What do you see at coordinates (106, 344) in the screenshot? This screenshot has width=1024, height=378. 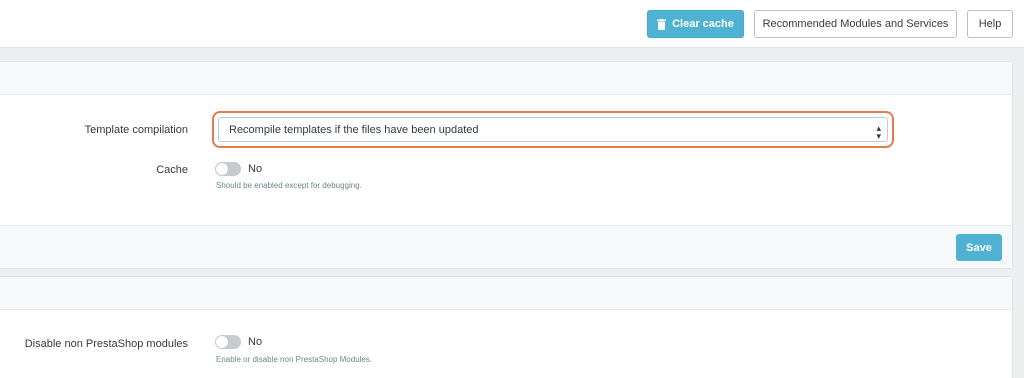 I see `disable-modules-label: Disable non PrestaShop modules` at bounding box center [106, 344].